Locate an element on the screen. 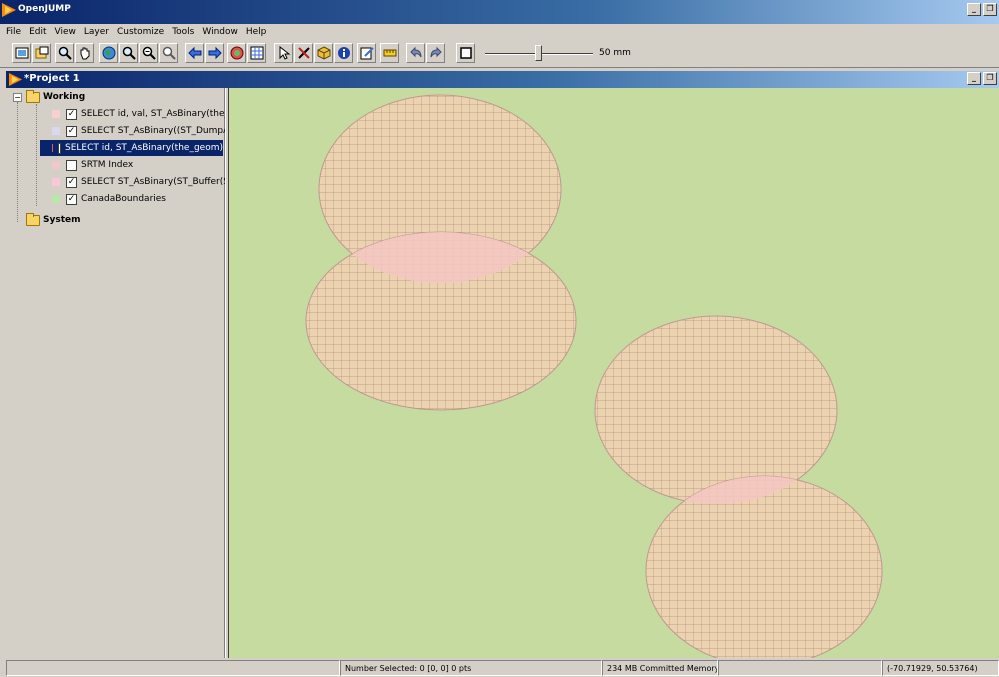 The width and height of the screenshot is (999, 677). raster-blob-mid-left is located at coordinates (441, 321).